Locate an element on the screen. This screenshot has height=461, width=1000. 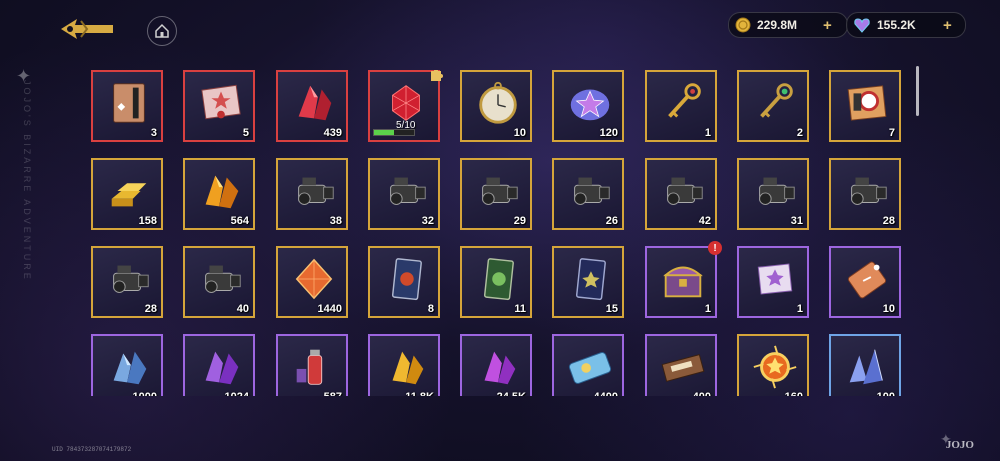
inventory-slot: 1024 is located at coordinates (219, 365).